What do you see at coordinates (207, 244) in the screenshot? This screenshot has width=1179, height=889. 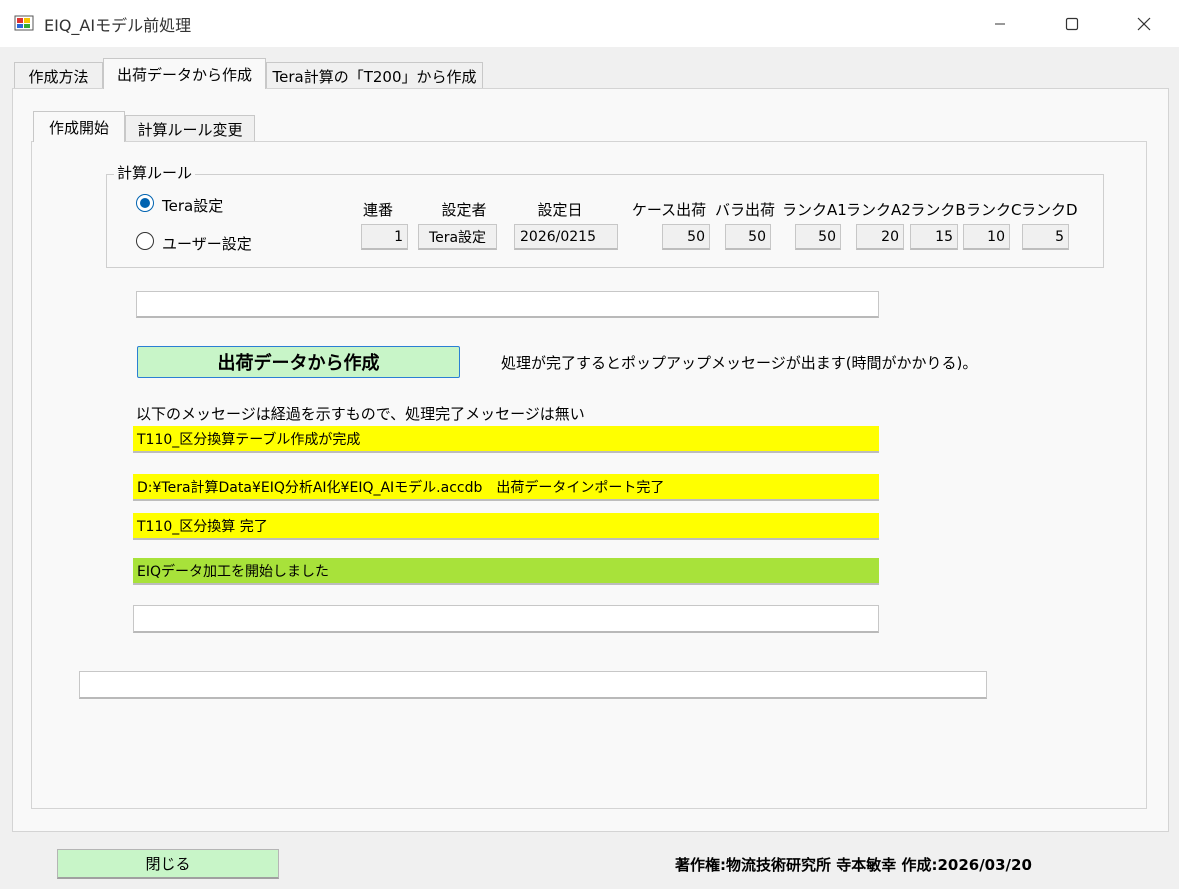 I see `radio-user-setting-label: ユーザー設定` at bounding box center [207, 244].